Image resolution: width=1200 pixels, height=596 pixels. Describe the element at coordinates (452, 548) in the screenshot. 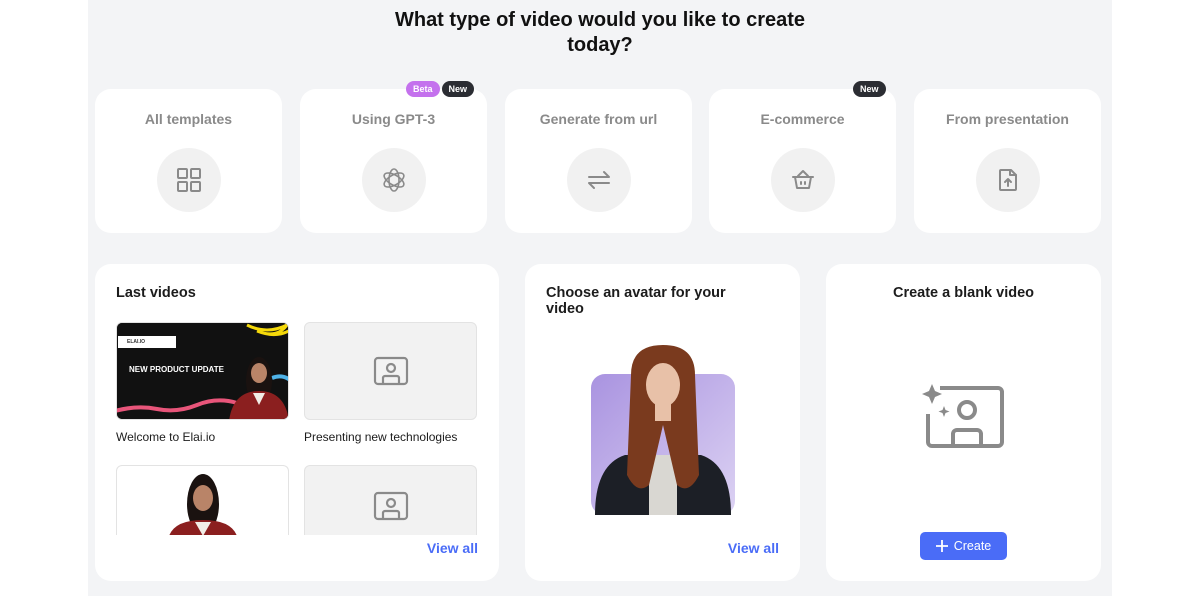

I see `last-videos-view-all-link: View all` at that location.